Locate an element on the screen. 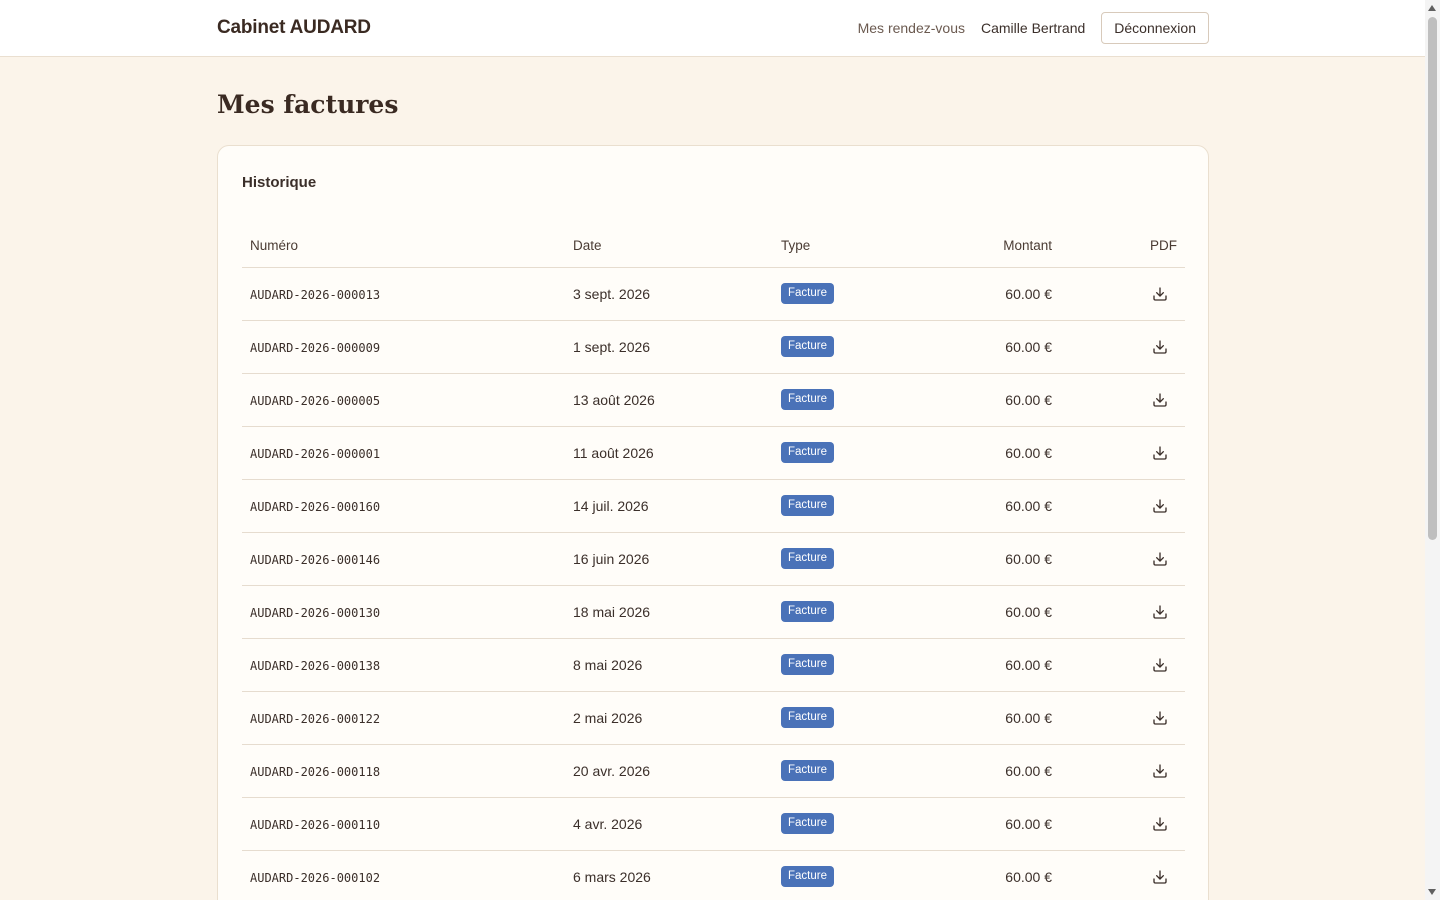 This screenshot has width=1440, height=900. invoice-number: AUDARD-2026-000001 is located at coordinates (315, 453).